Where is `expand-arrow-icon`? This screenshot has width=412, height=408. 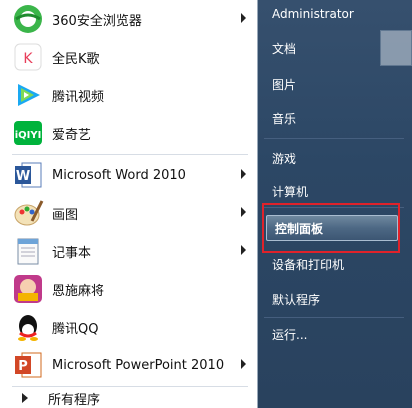
expand-arrow-icon is located at coordinates (25, 398).